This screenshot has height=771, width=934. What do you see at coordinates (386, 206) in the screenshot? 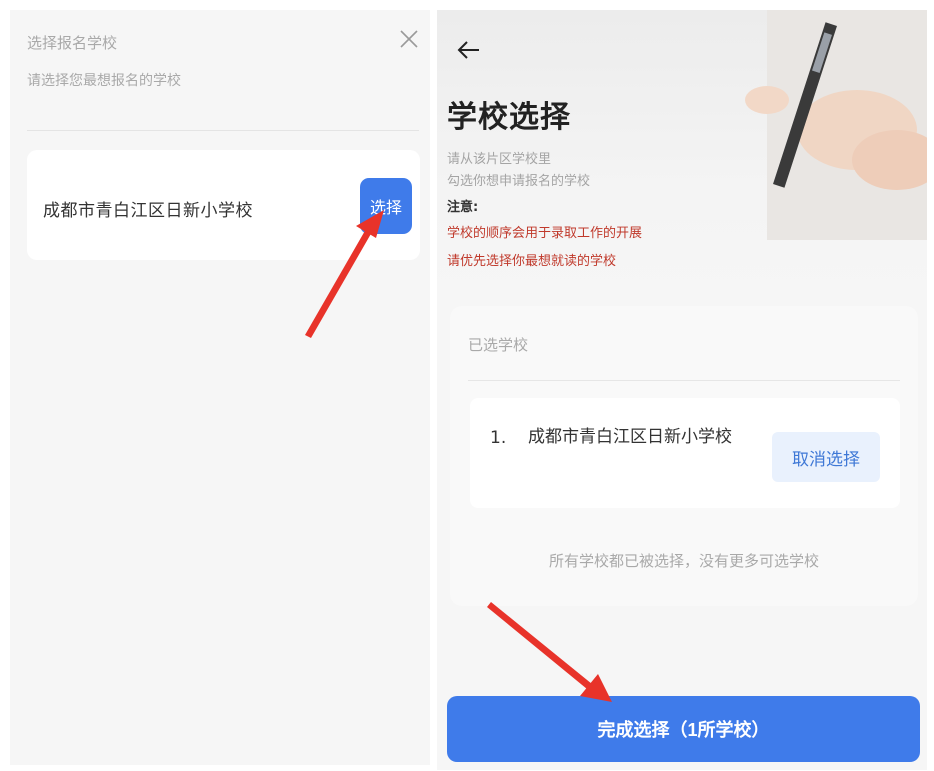
I see `select-school-button: 选择` at bounding box center [386, 206].